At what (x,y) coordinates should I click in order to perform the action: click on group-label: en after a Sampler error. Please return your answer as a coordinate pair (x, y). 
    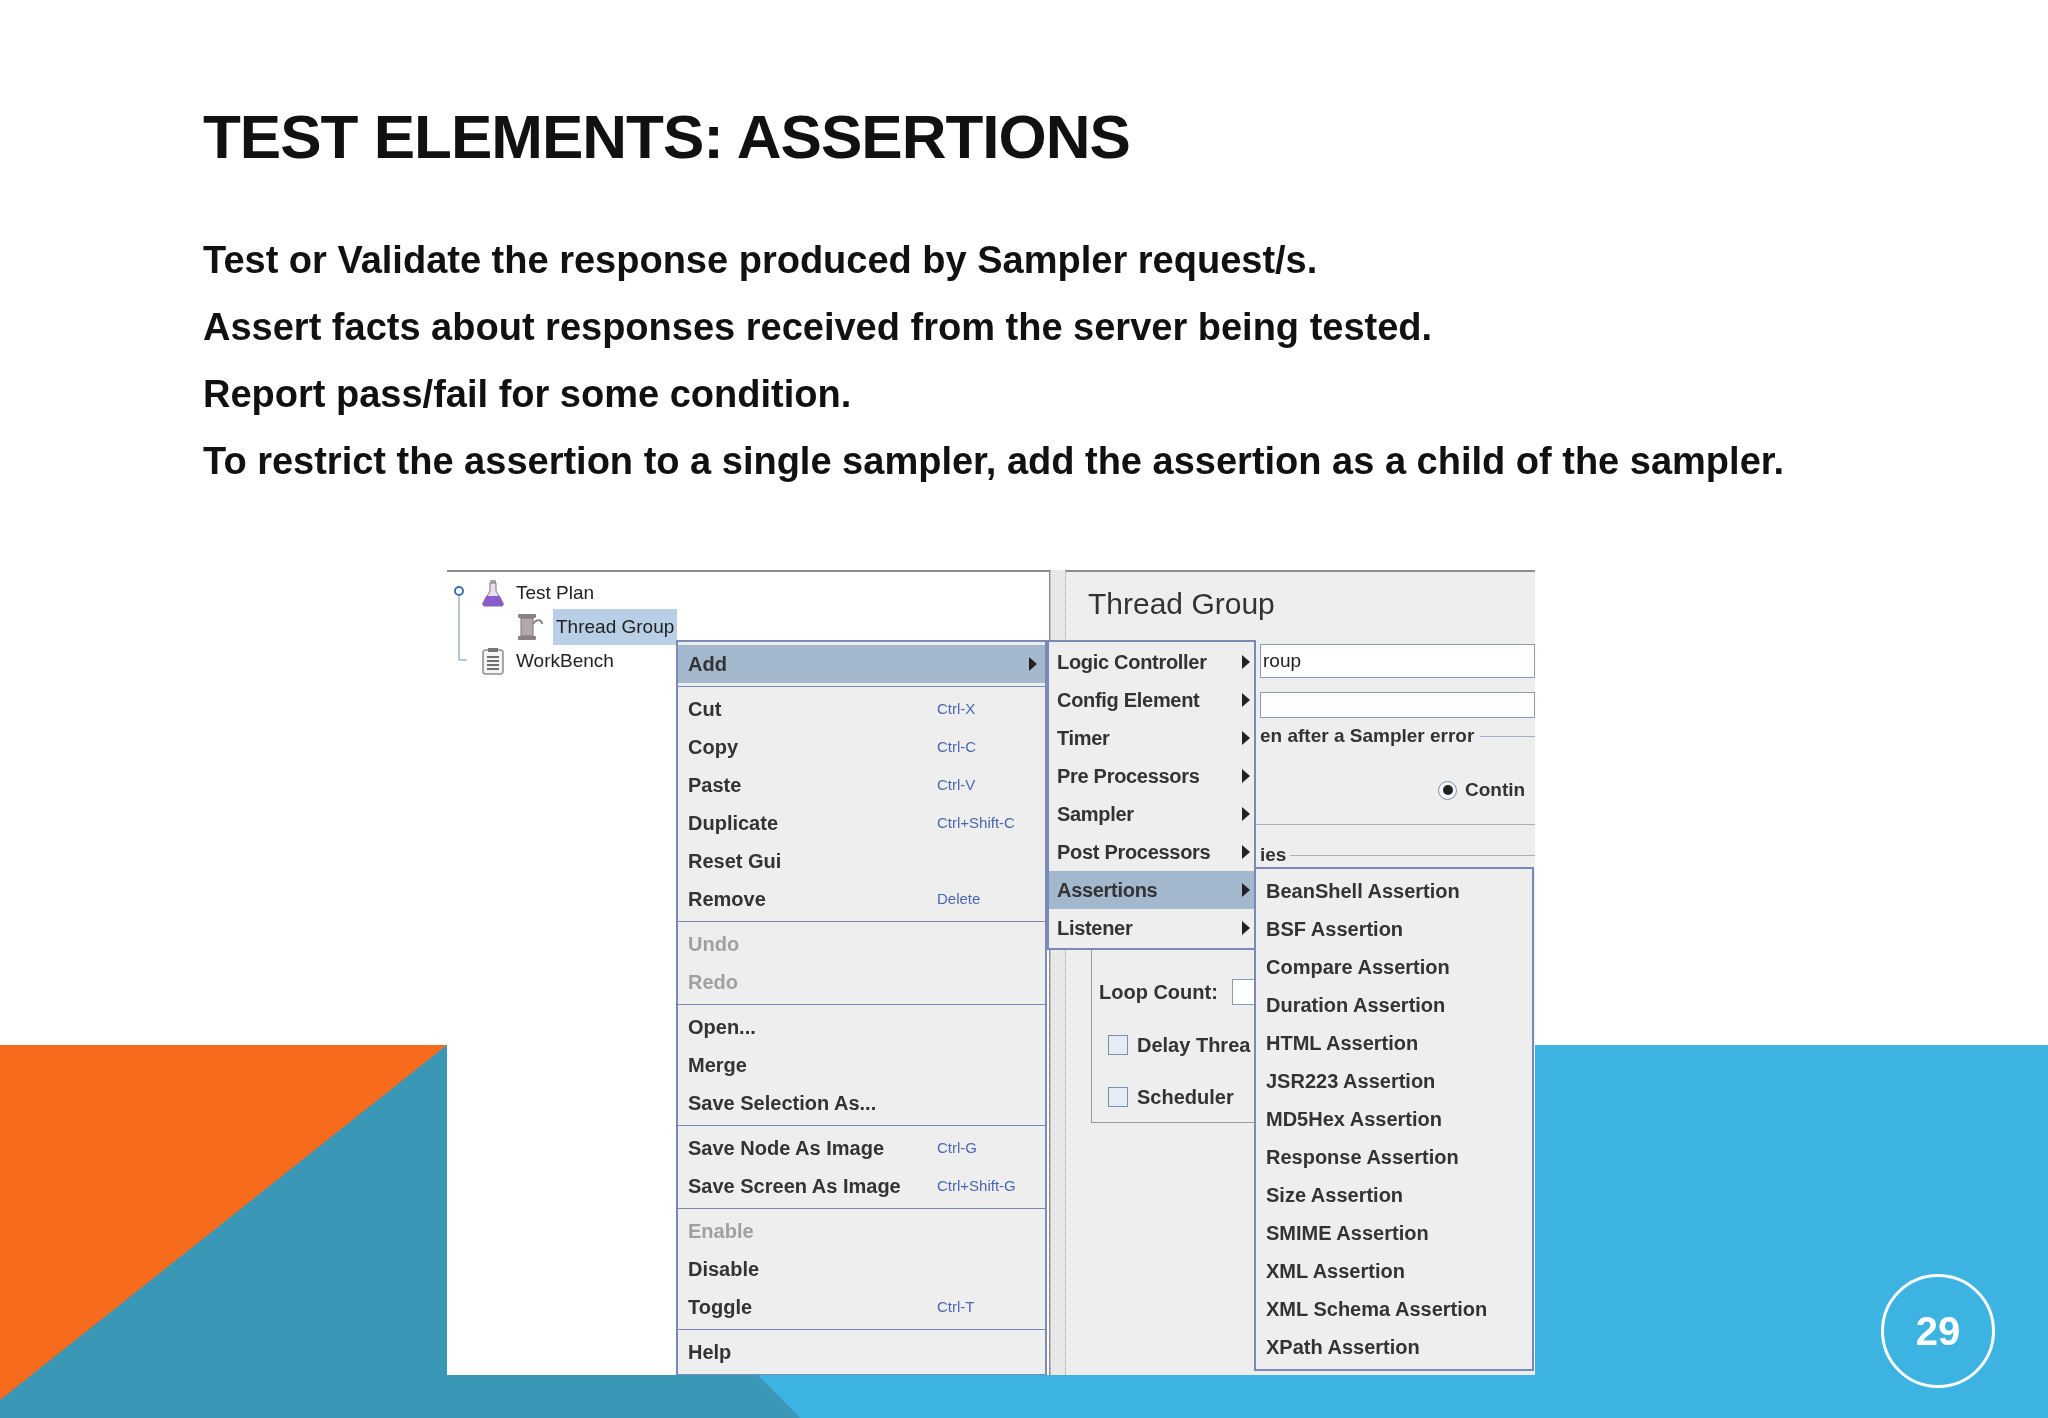
    Looking at the image, I should click on (1367, 735).